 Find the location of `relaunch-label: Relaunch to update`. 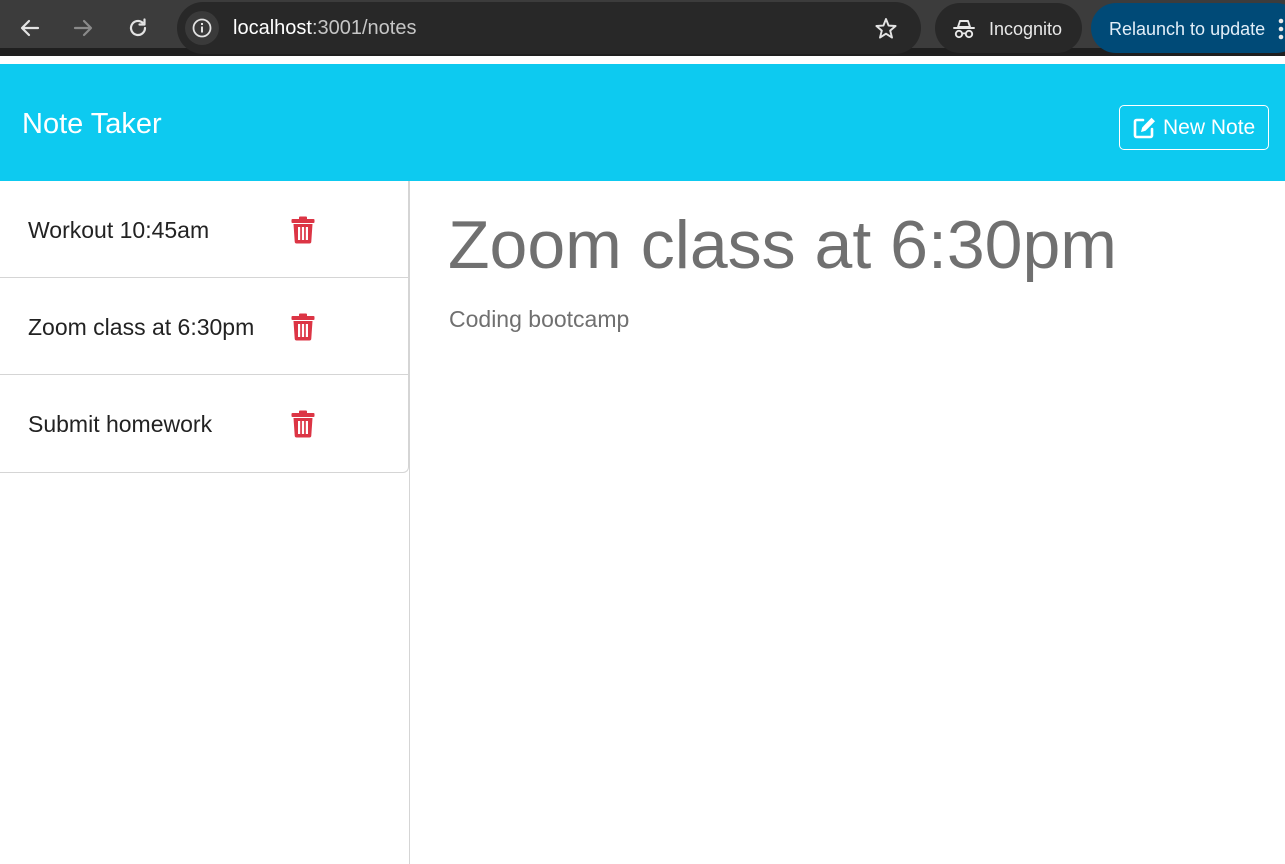

relaunch-label: Relaunch to update is located at coordinates (1187, 29).